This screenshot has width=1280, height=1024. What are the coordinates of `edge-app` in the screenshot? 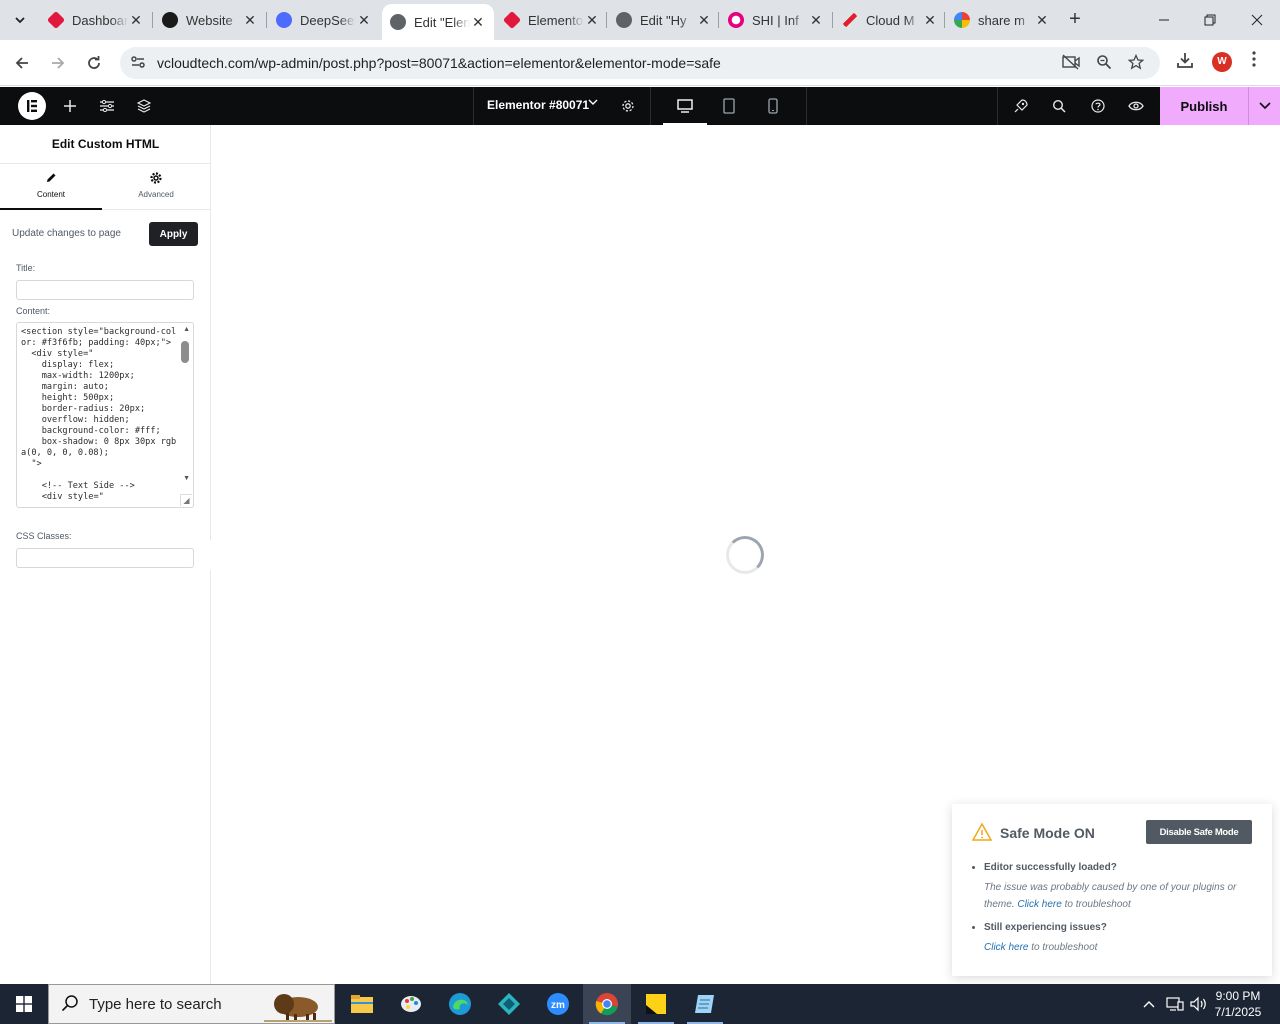 It's located at (460, 1004).